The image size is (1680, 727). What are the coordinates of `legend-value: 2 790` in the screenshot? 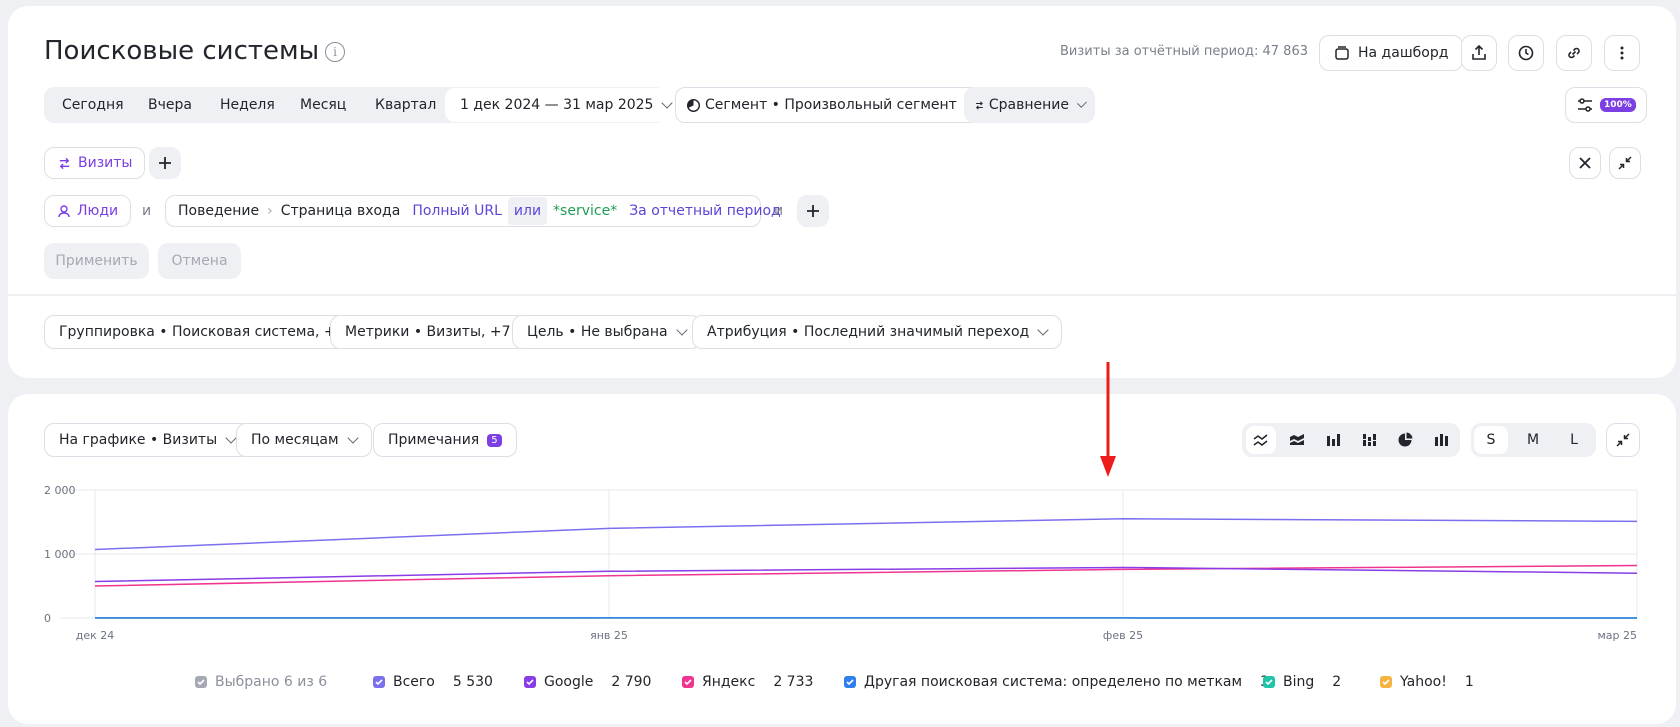 It's located at (631, 682).